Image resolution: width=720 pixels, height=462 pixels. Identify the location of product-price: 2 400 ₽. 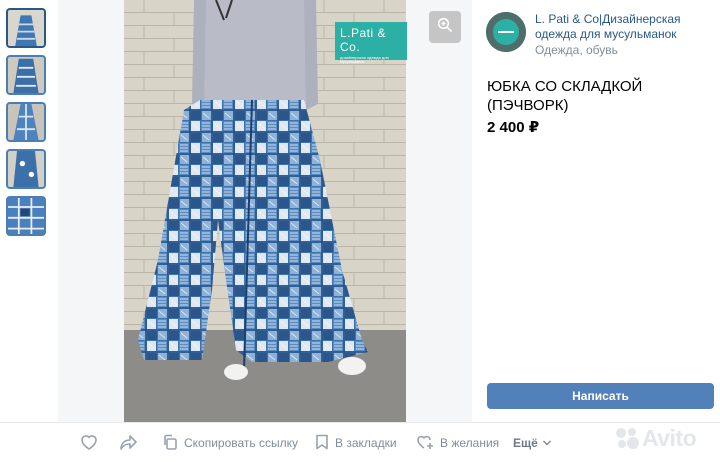
(513, 127).